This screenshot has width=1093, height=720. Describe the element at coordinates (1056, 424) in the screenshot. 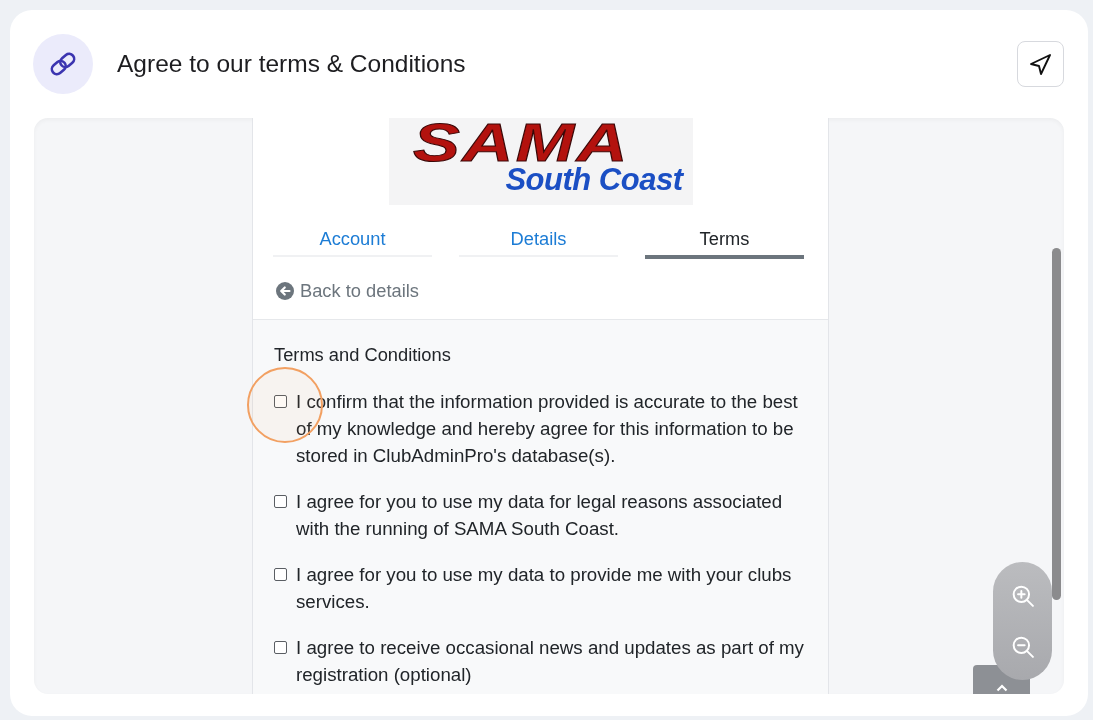

I see `scrollbar-thumb` at that location.